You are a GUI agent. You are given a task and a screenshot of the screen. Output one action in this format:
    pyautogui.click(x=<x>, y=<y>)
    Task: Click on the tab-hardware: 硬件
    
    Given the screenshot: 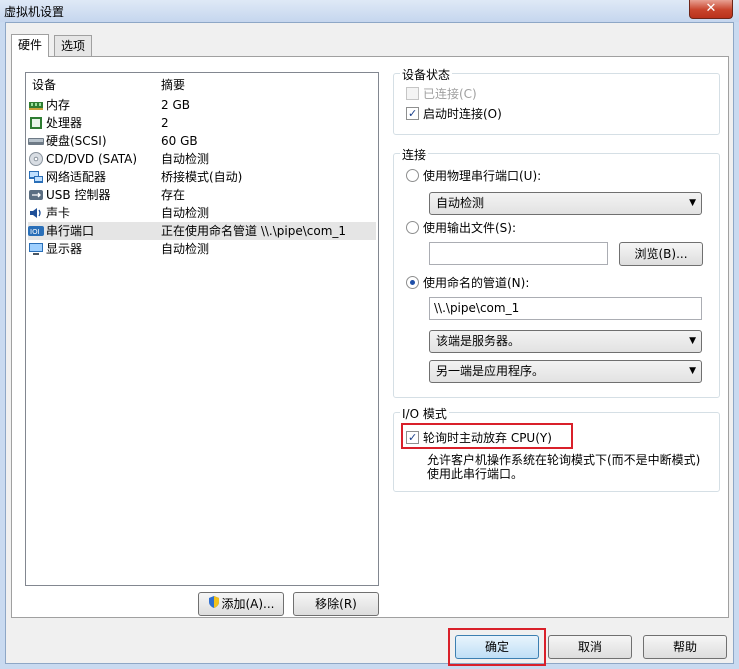 What is the action you would take?
    pyautogui.click(x=30, y=45)
    